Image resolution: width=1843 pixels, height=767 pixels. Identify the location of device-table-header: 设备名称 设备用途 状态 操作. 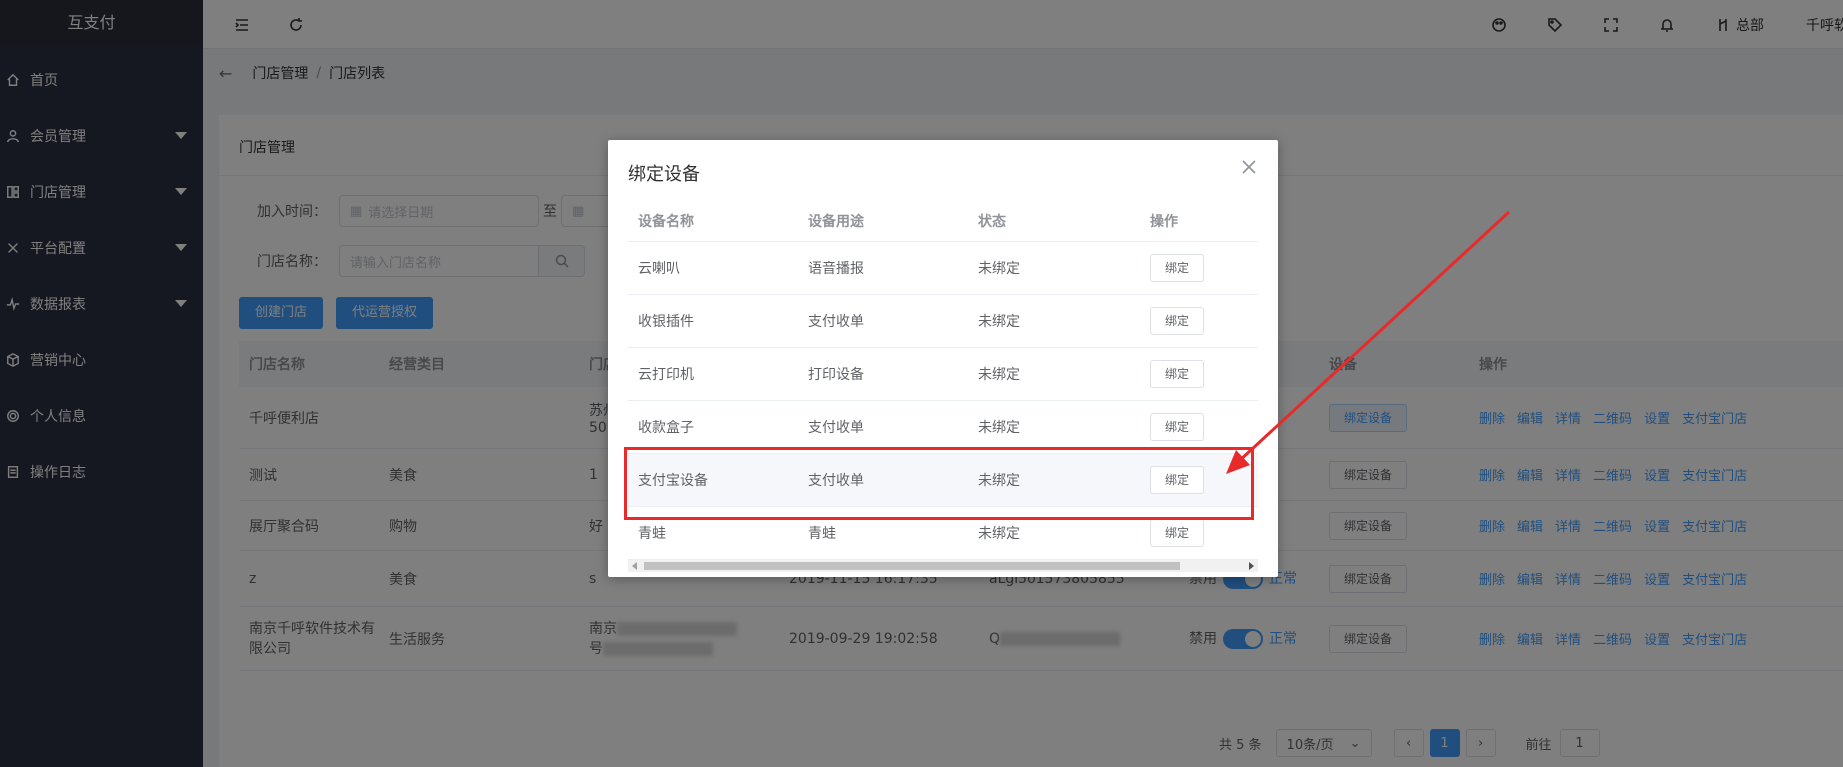
(943, 221).